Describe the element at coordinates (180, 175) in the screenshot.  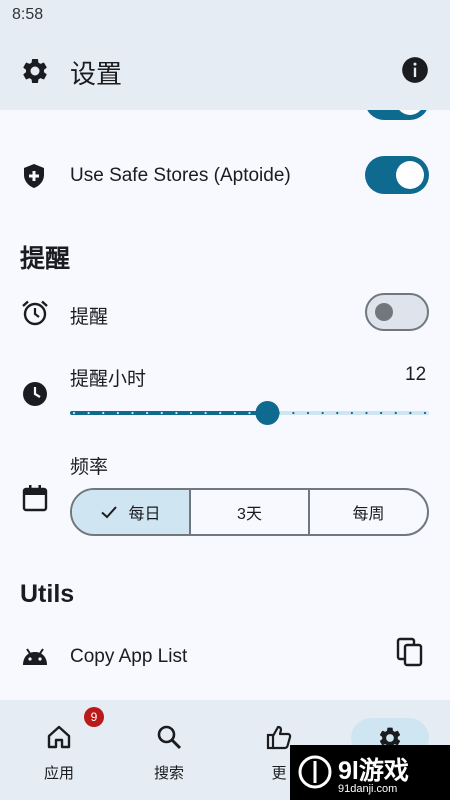
I see `safe-stores-label: Use Safe Stores (Aptoide)` at that location.